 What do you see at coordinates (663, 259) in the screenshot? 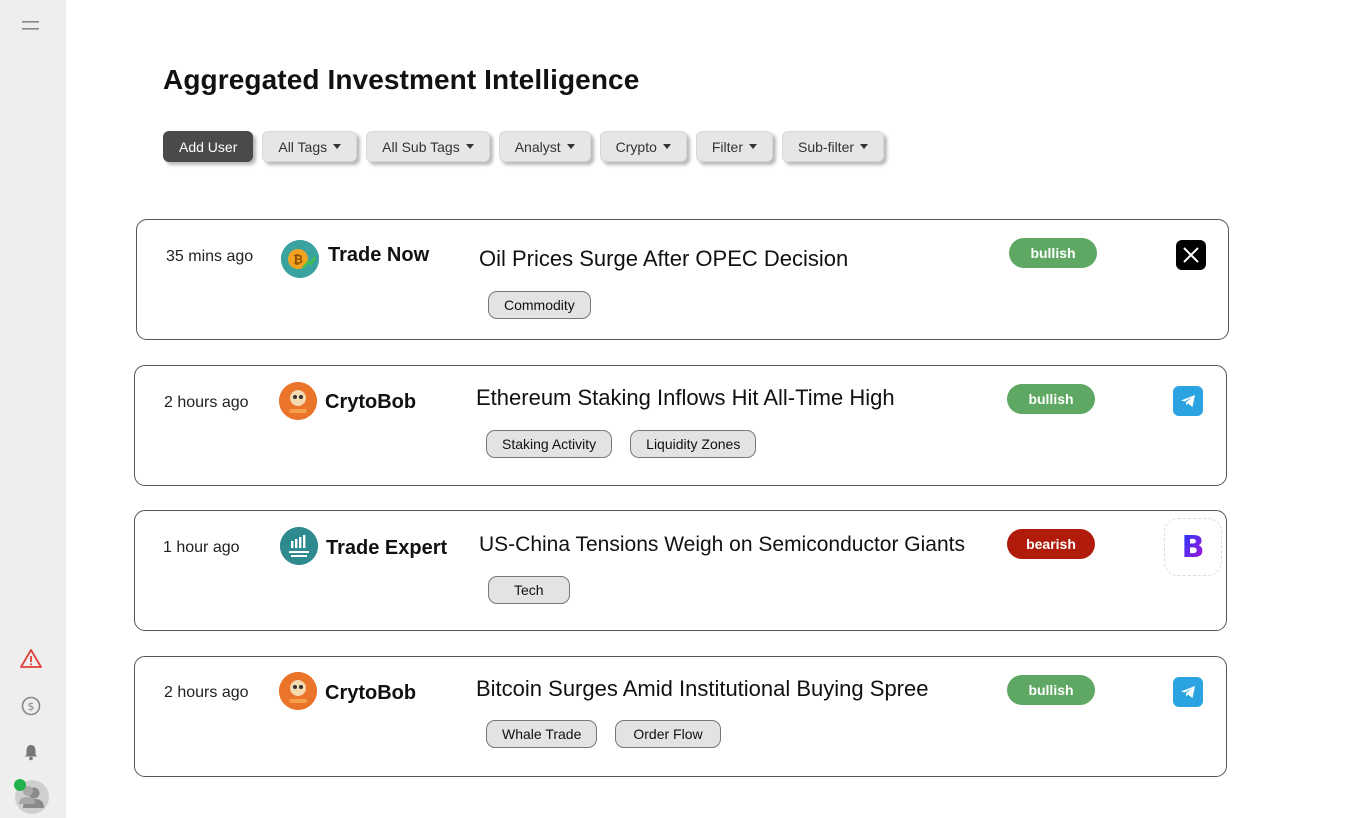
I see `post-headline: Oil Prices Surge After OPEC Decision` at bounding box center [663, 259].